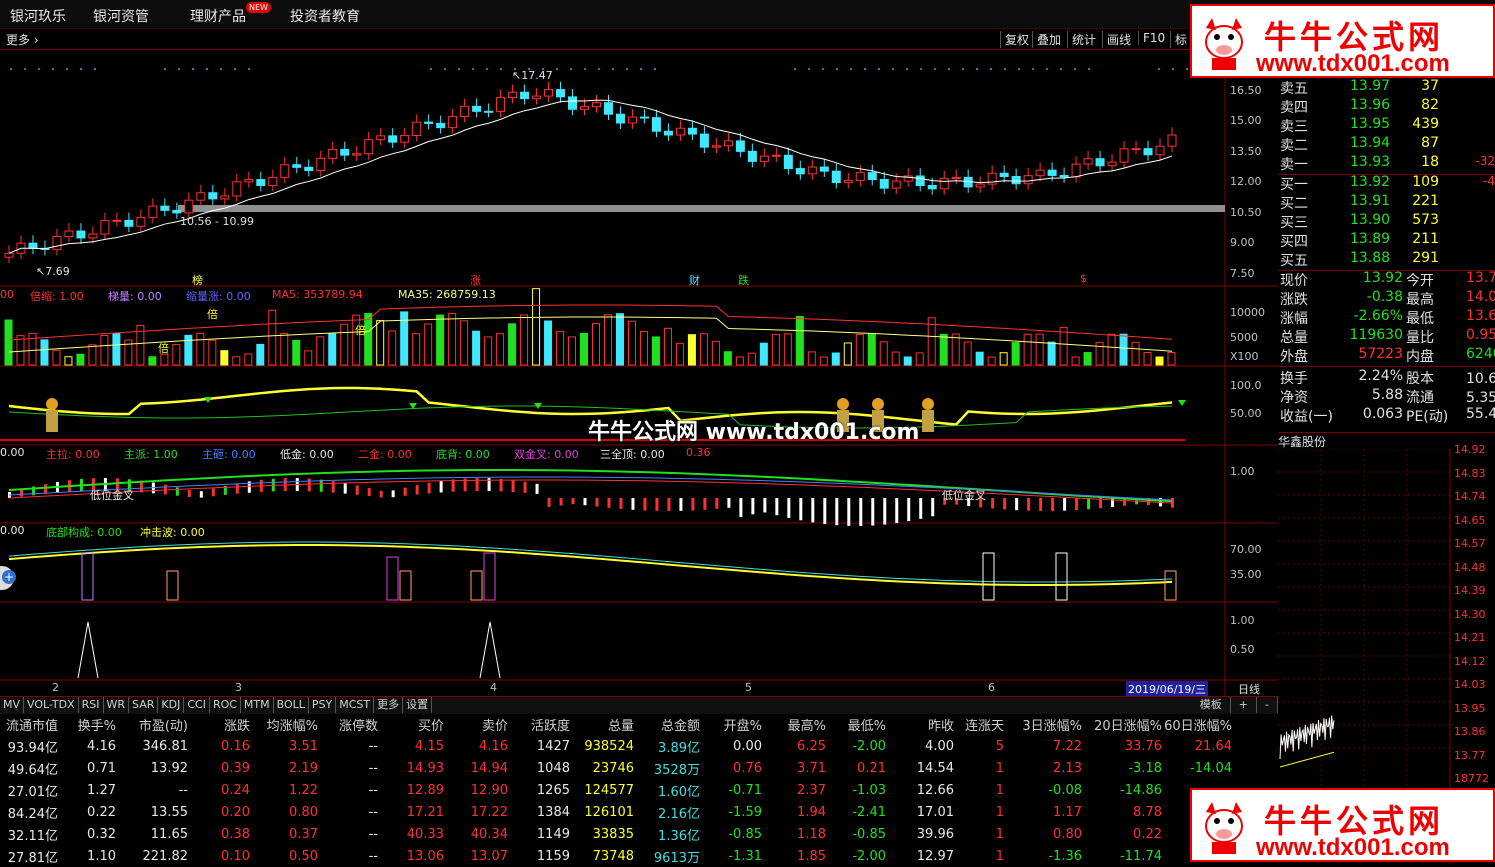 The image size is (1495, 867). Describe the element at coordinates (476, 724) in the screenshot. I see `column-header: 卖价` at that location.